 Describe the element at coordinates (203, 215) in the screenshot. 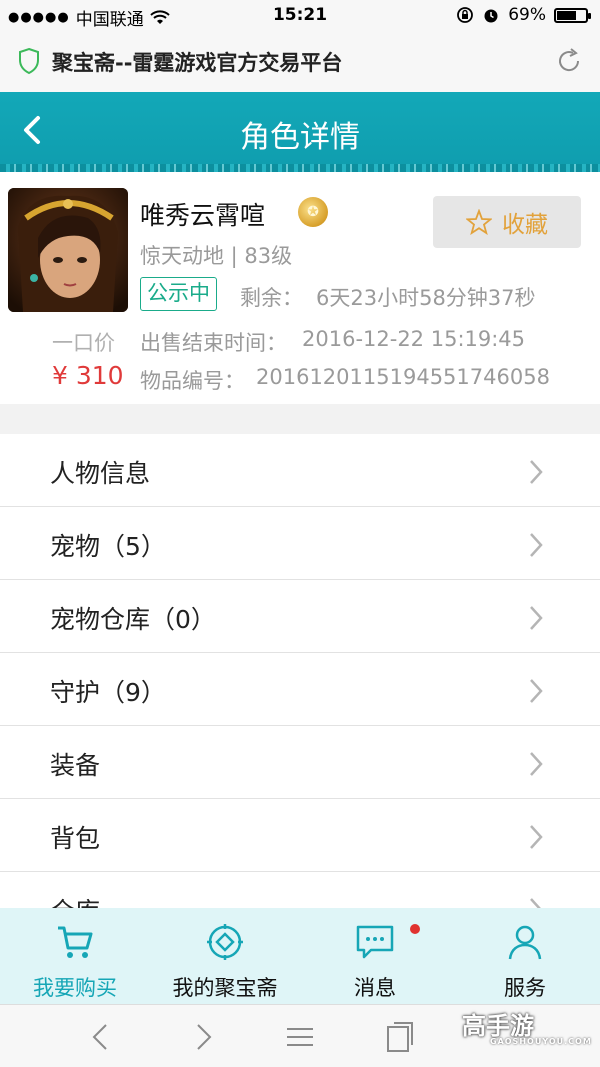

I see `character-name: 唯秀云霄喧` at that location.